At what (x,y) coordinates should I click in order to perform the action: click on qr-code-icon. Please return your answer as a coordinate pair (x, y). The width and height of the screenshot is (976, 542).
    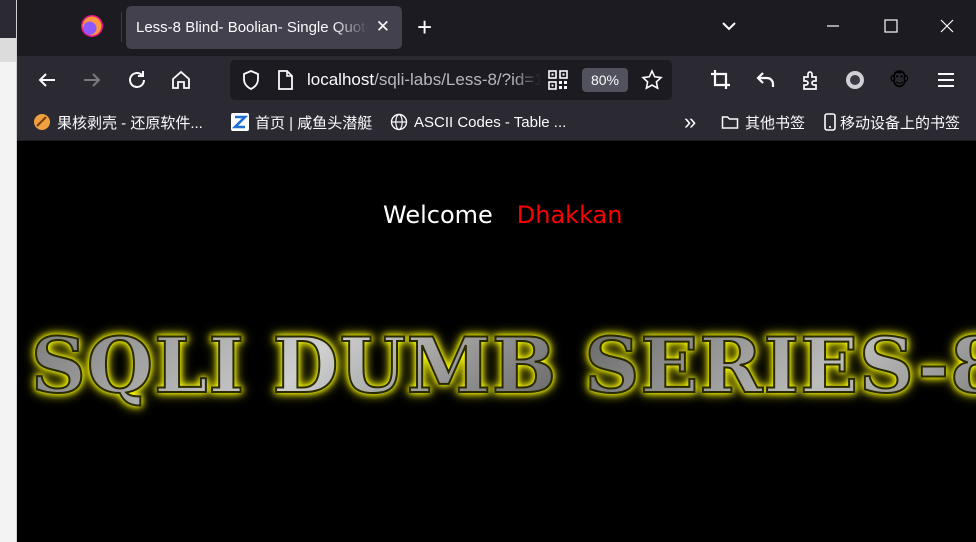
    Looking at the image, I should click on (558, 80).